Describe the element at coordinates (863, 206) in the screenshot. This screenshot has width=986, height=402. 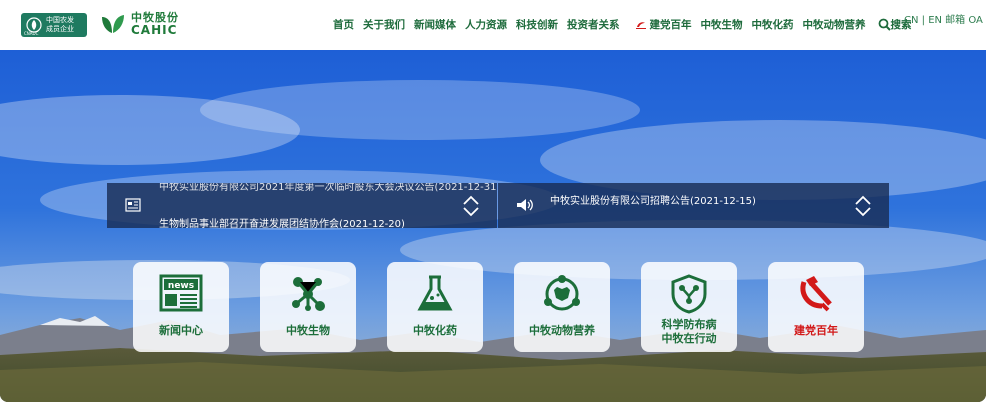
I see `notice-scroll-arrows-icon` at that location.